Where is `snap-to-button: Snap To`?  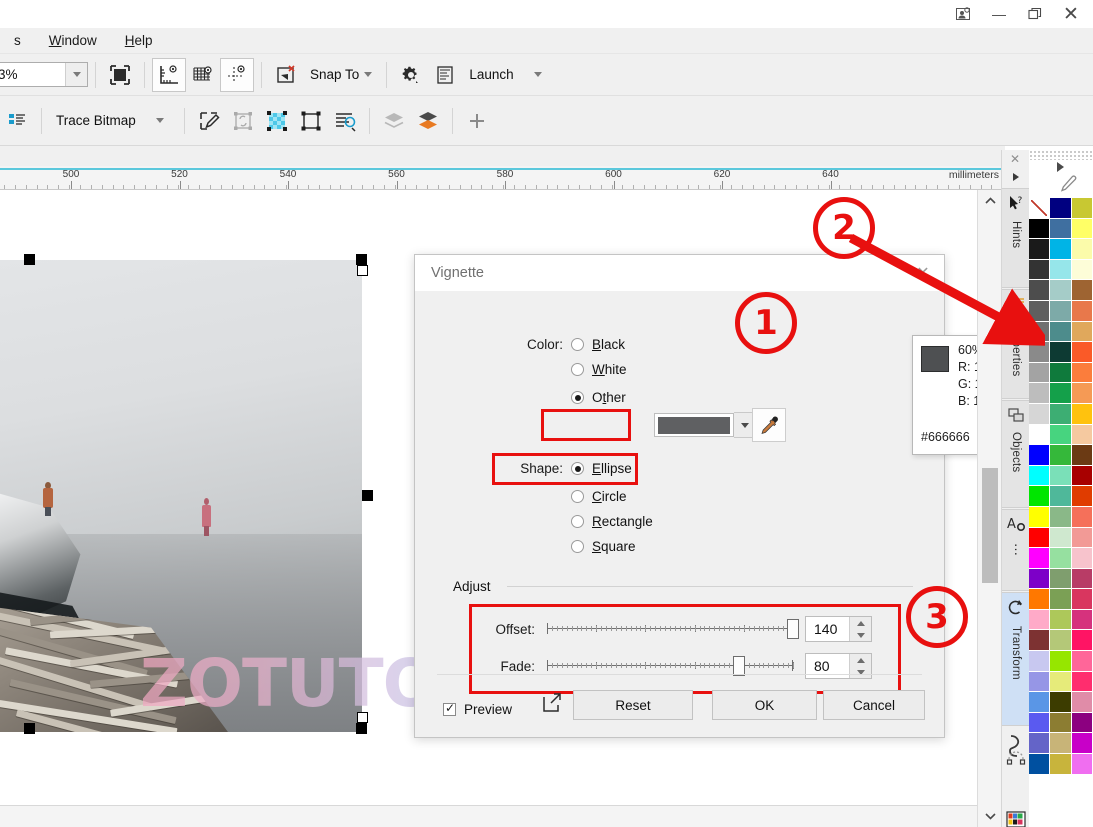 snap-to-button: Snap To is located at coordinates (341, 75).